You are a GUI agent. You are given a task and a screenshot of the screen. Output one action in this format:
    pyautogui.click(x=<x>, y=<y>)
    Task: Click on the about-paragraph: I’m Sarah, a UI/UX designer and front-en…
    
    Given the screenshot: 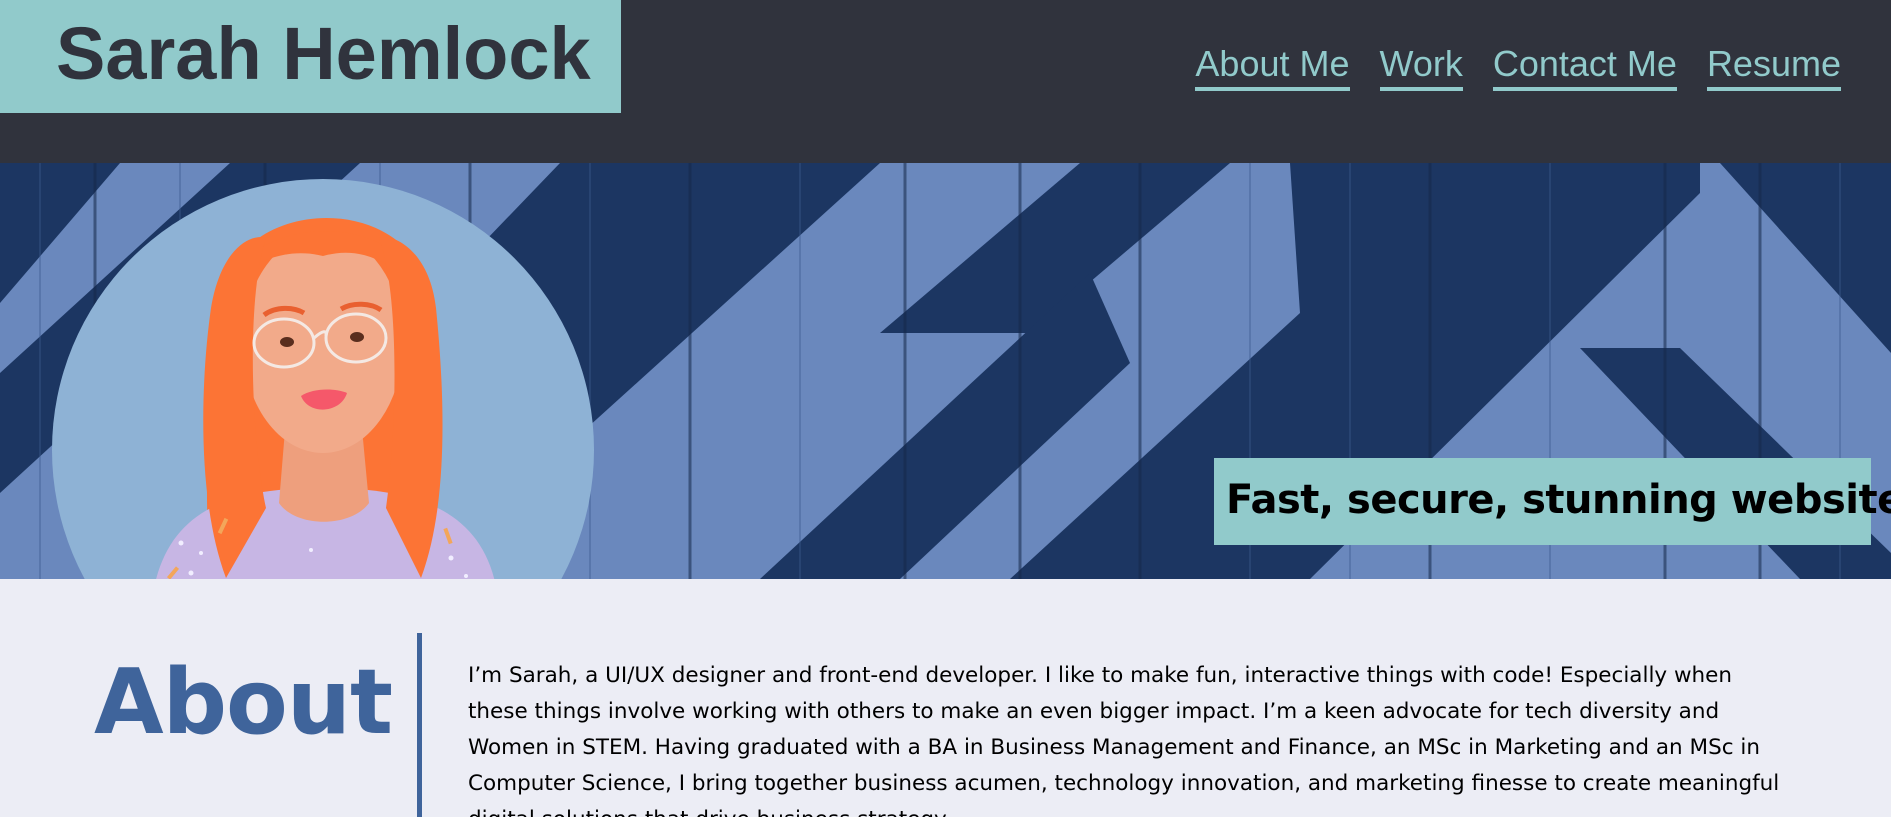 What is the action you would take?
    pyautogui.click(x=1124, y=740)
    